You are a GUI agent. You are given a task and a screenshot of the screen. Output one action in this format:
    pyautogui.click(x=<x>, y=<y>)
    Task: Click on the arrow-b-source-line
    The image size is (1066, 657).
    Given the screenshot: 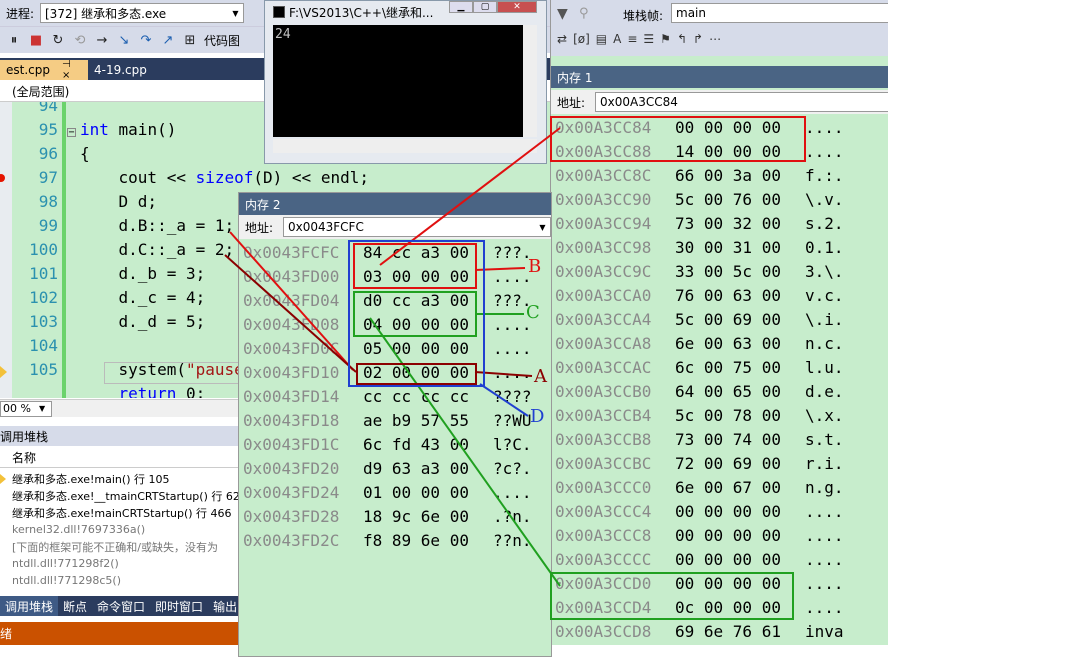 What is the action you would take?
    pyautogui.click(x=291, y=301)
    